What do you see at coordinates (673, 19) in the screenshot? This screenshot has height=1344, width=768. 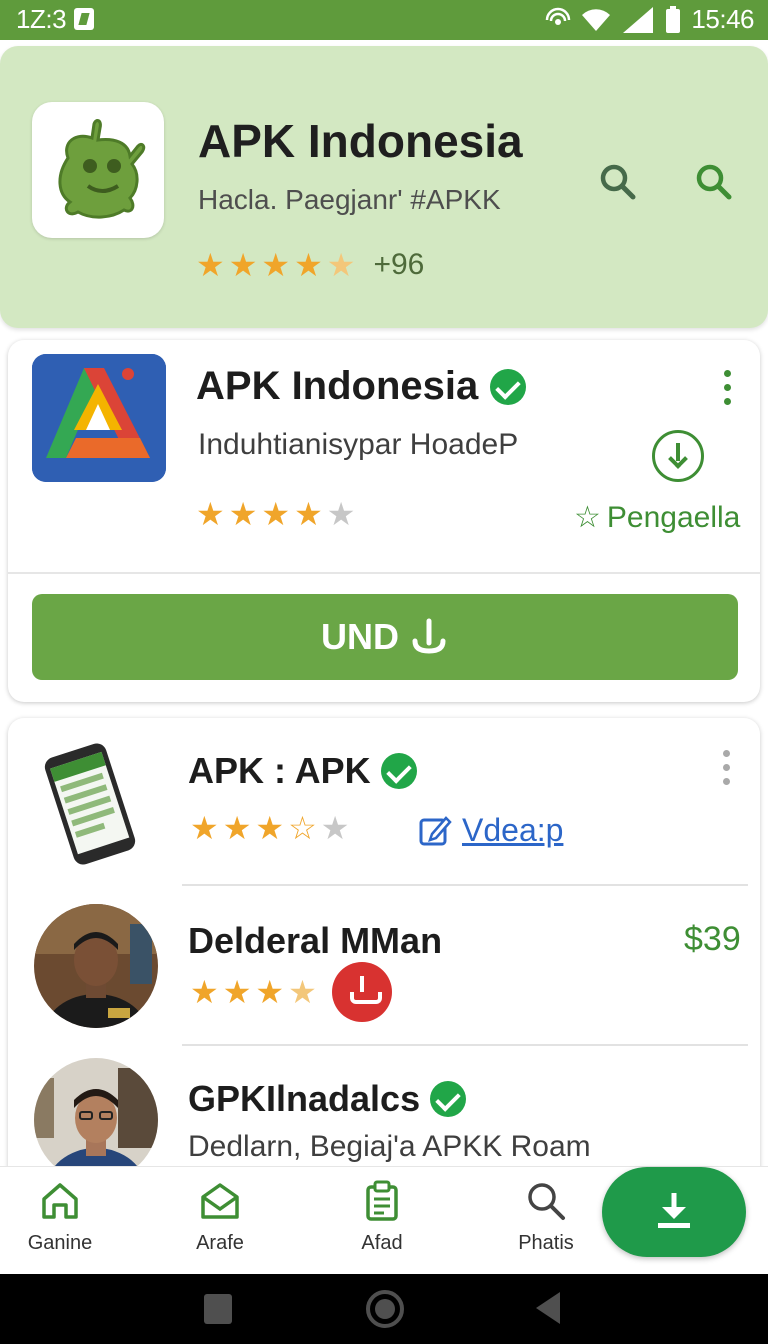 I see `battery-icon` at bounding box center [673, 19].